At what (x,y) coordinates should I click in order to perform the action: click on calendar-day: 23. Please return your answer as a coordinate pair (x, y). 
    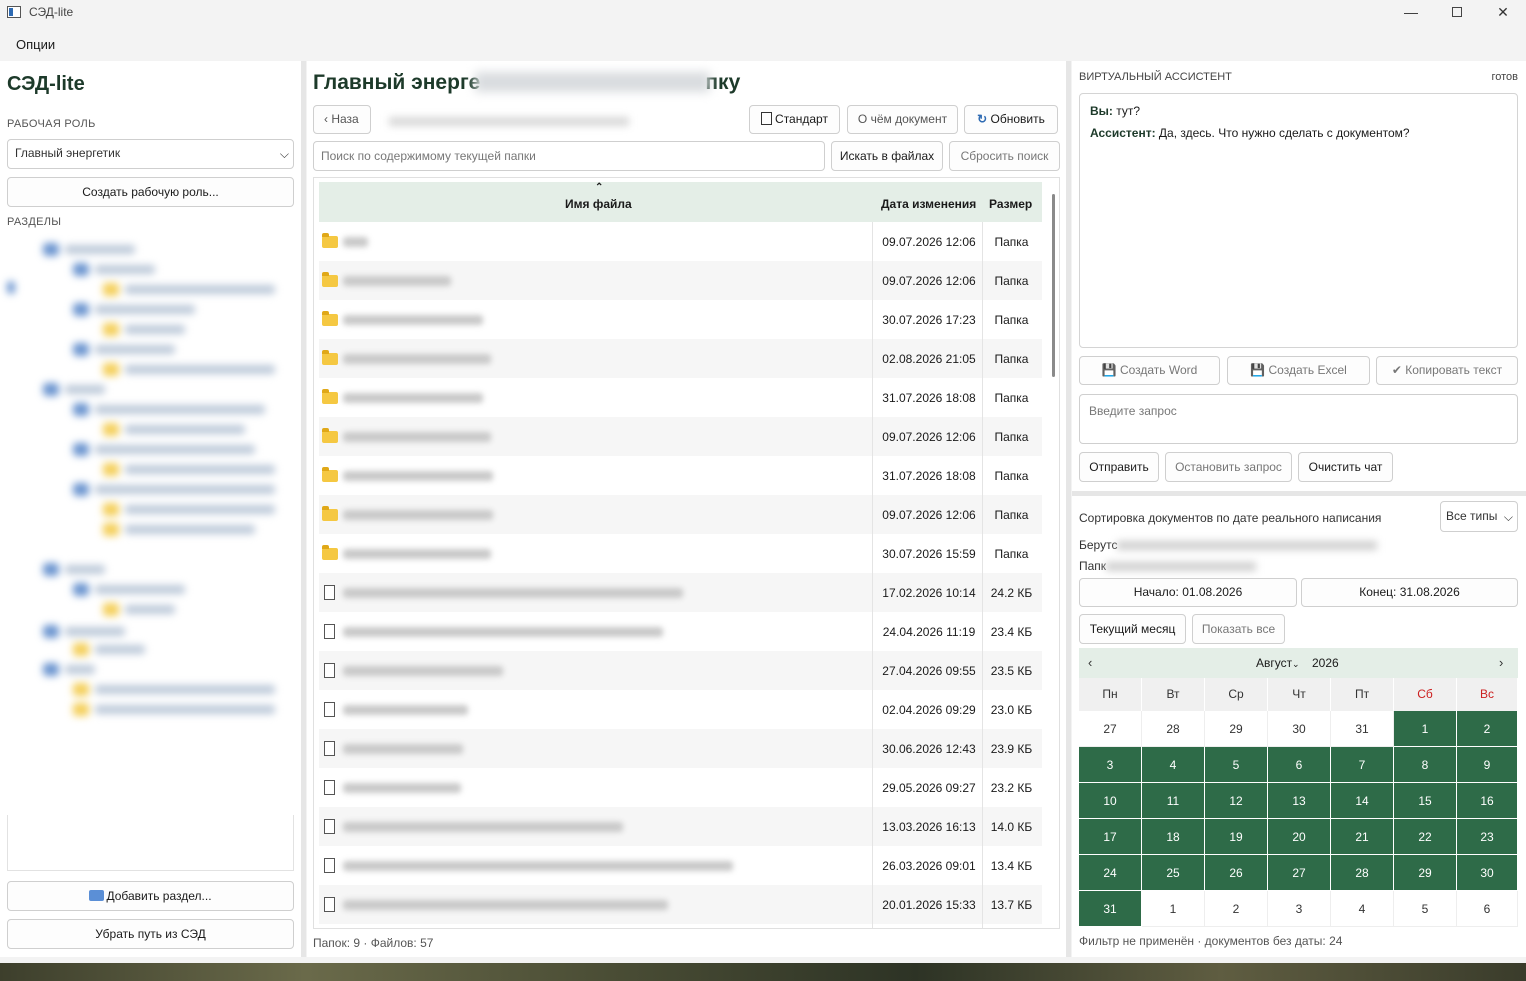
    Looking at the image, I should click on (1487, 837).